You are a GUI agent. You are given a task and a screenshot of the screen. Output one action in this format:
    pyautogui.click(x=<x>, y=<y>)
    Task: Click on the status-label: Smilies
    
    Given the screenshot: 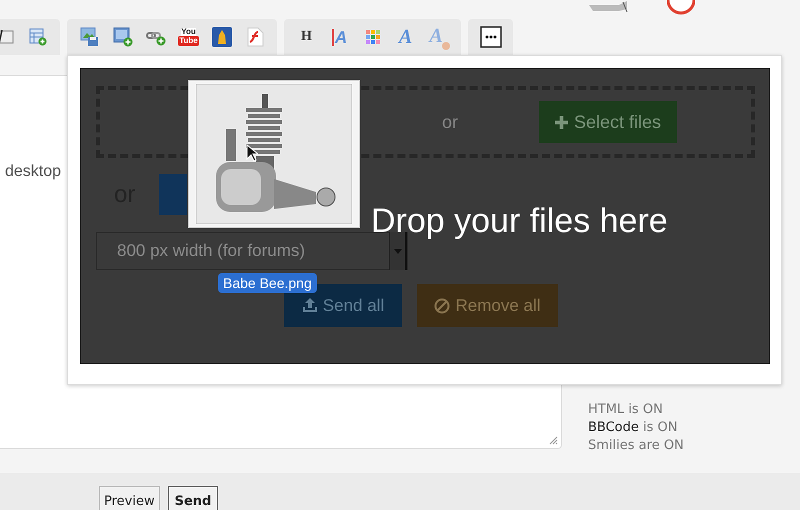 What is the action you would take?
    pyautogui.click(x=611, y=445)
    